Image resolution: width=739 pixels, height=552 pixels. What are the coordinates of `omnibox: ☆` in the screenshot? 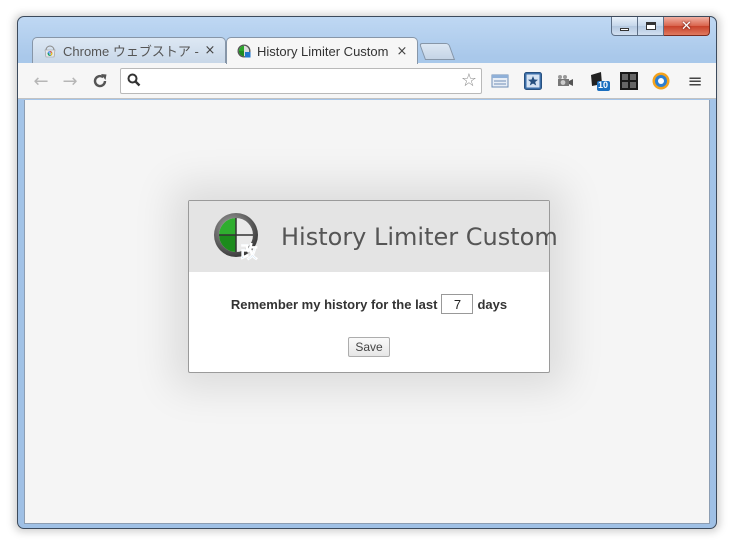 It's located at (301, 81).